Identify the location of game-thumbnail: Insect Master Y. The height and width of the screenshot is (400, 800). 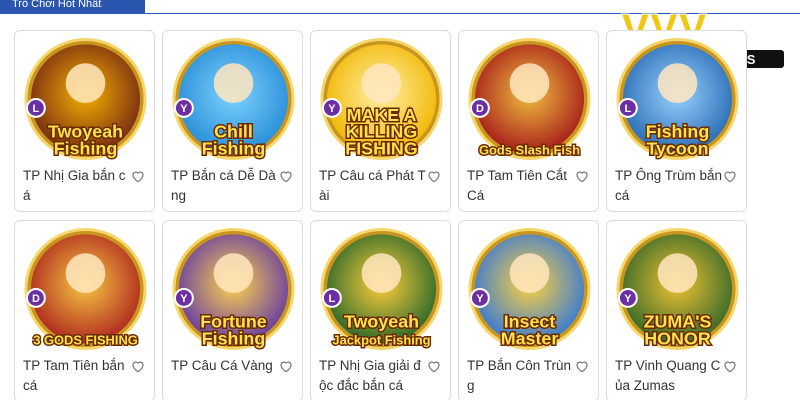
(529, 290).